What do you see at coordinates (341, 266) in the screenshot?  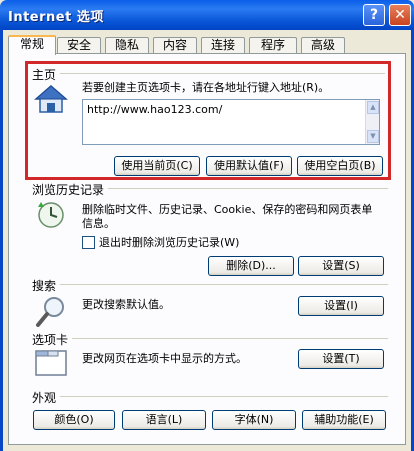 I see `history-settings-button: 设置(S)` at bounding box center [341, 266].